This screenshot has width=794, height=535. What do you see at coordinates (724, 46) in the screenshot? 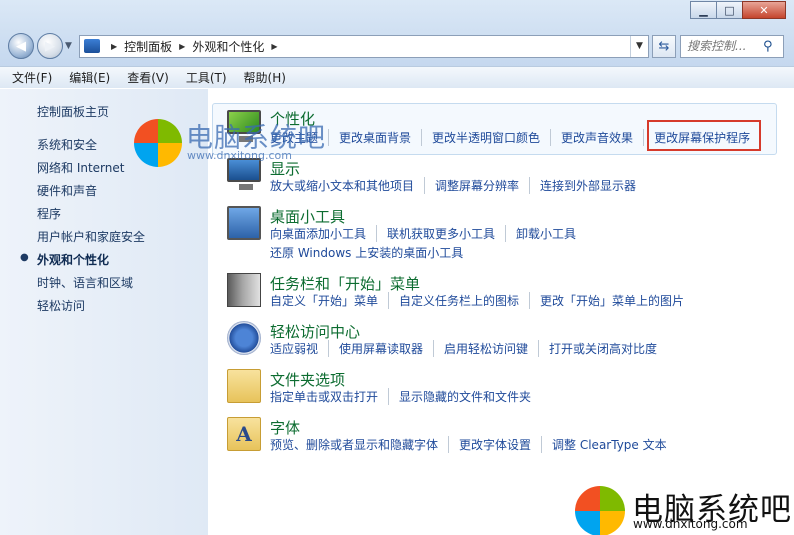
I see `search-input` at bounding box center [724, 46].